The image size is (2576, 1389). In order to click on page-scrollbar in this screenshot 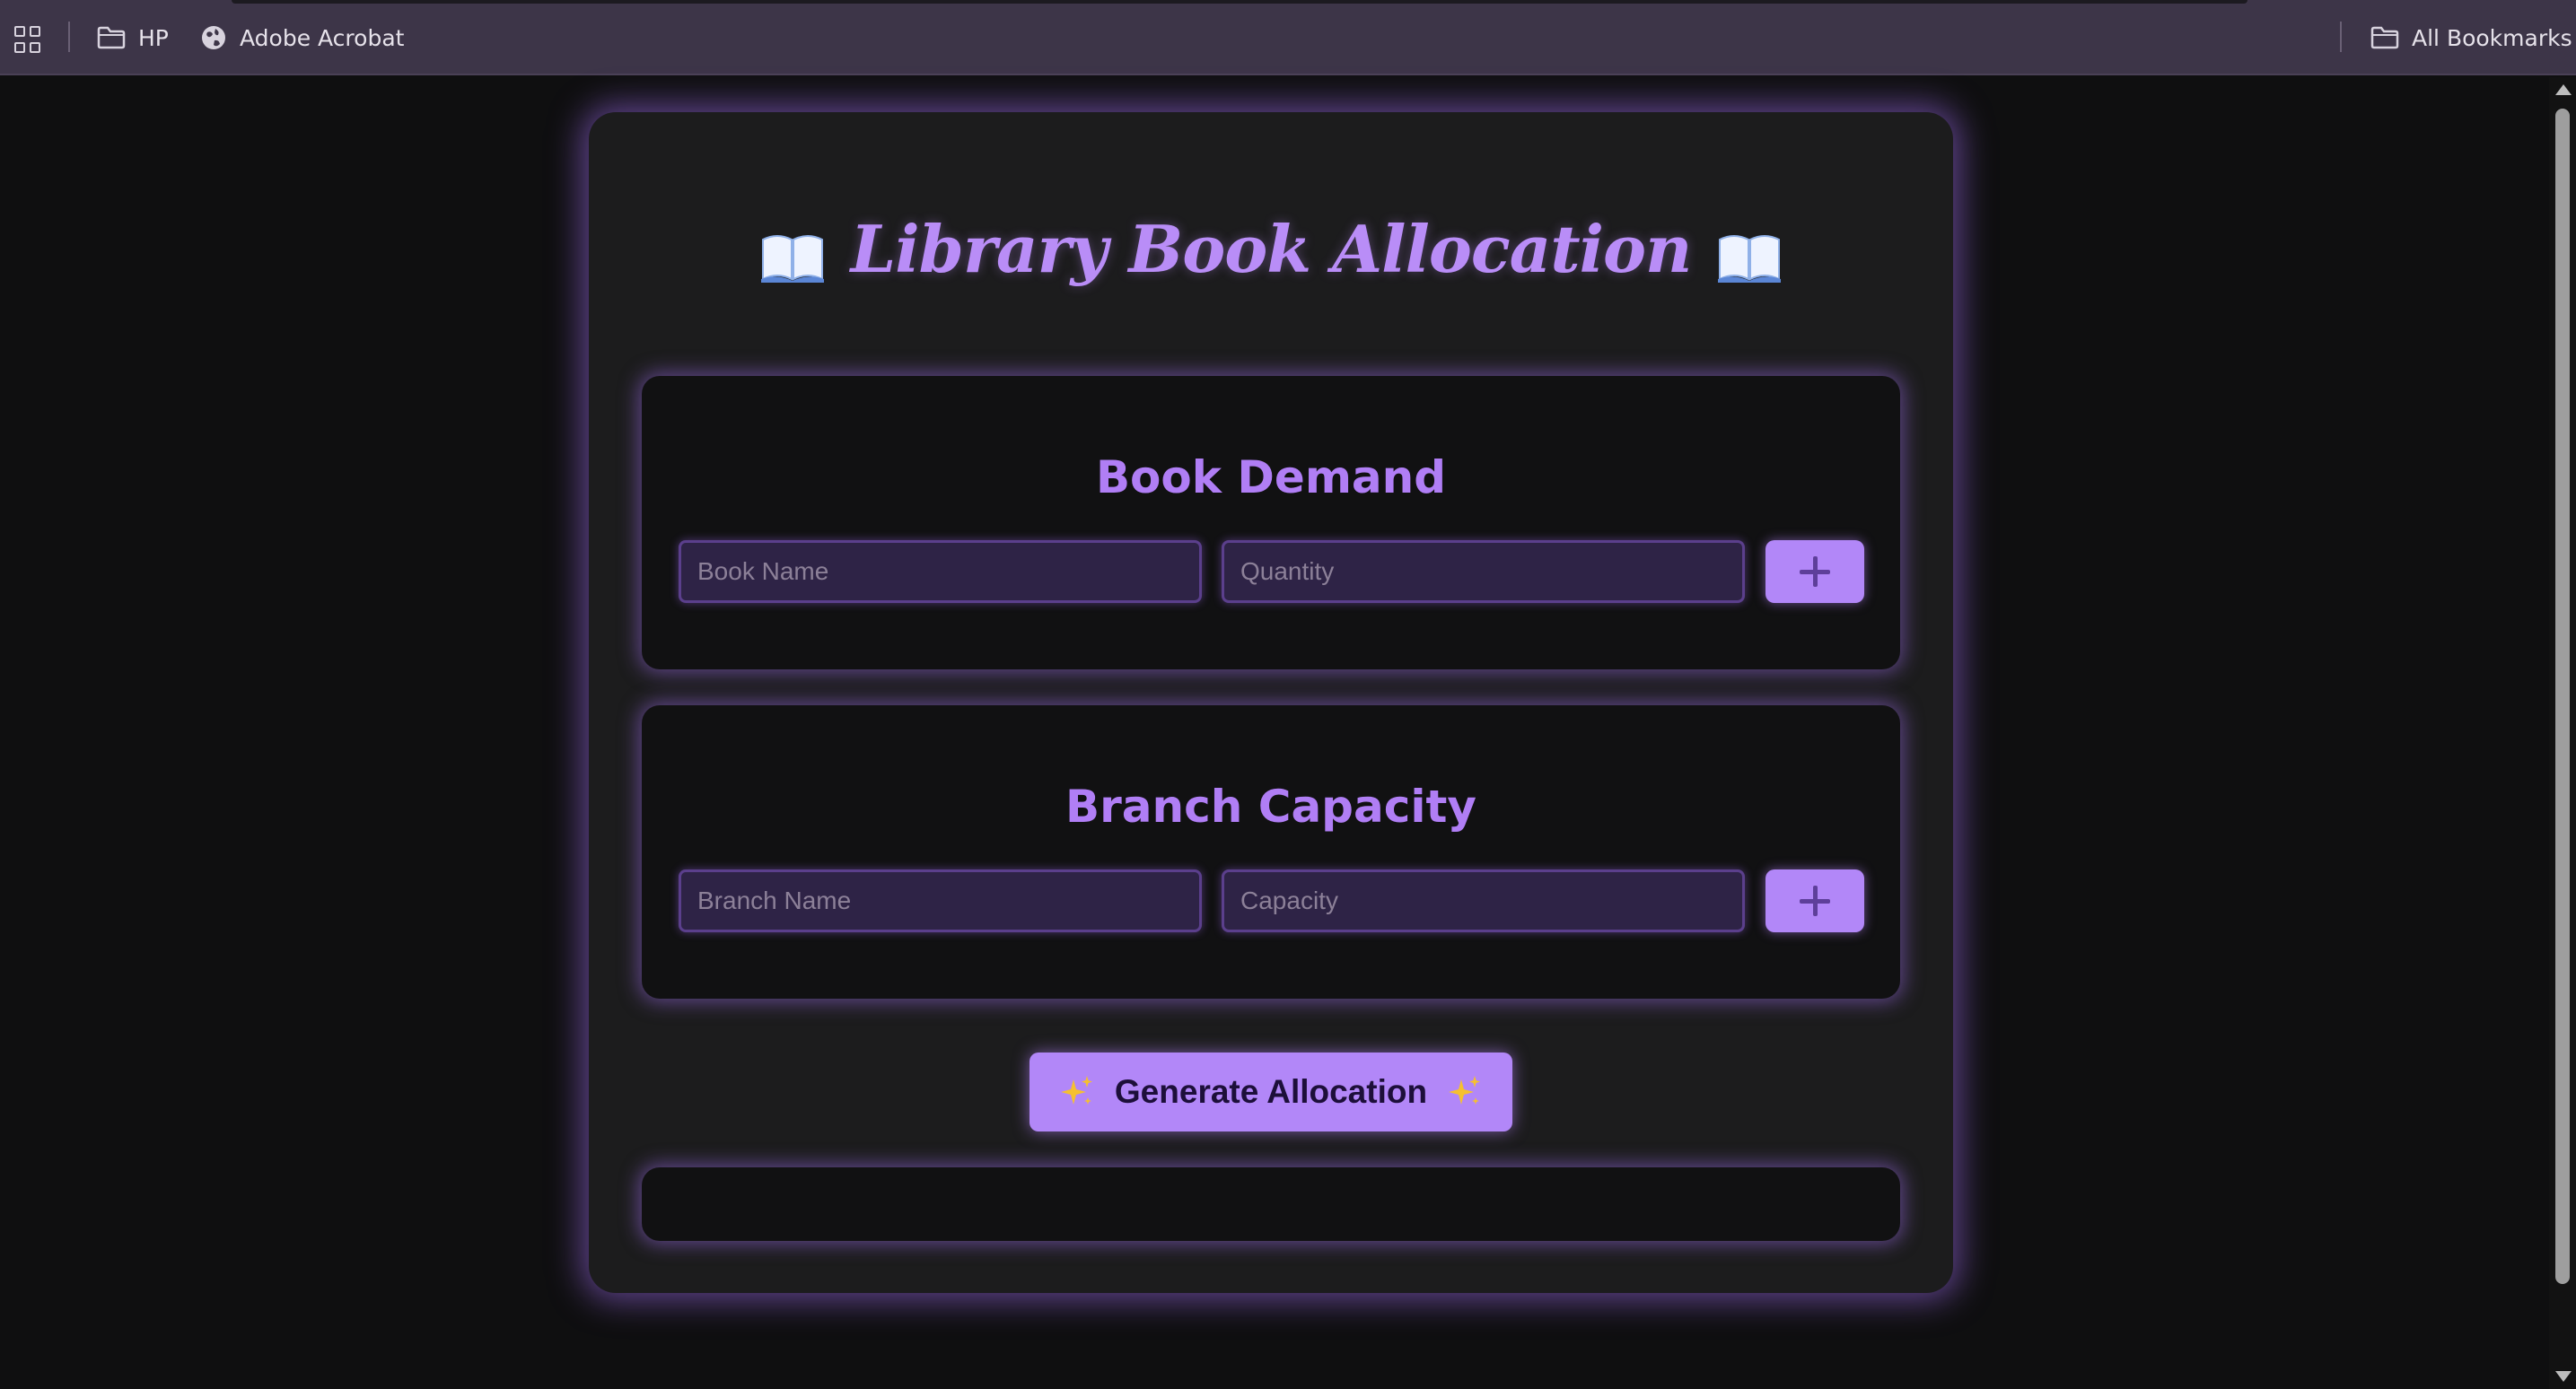, I will do `click(2562, 733)`.